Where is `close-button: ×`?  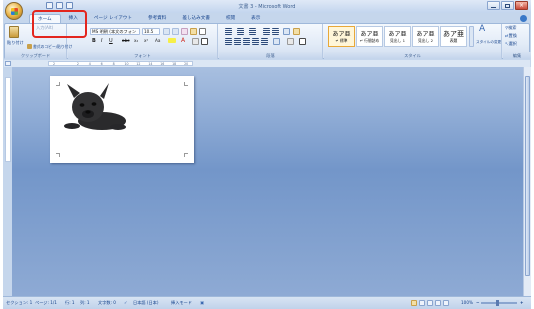
close-button: × is located at coordinates (521, 5).